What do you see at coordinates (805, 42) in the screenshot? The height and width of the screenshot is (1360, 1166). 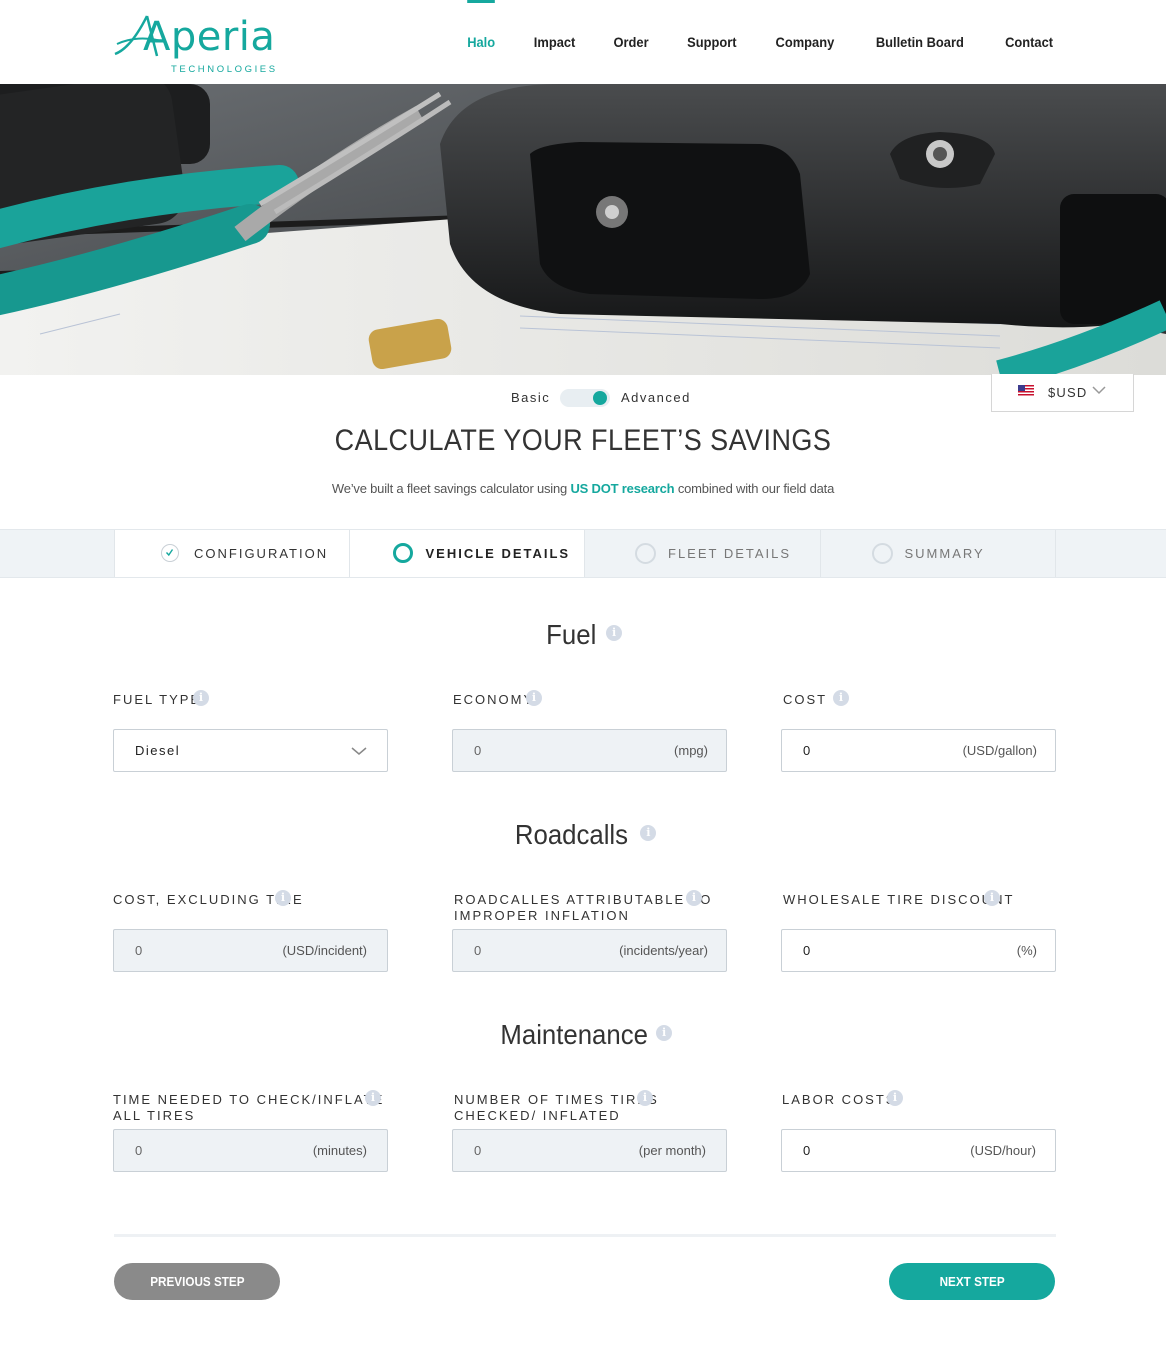 I see `nav-item-company: Company` at bounding box center [805, 42].